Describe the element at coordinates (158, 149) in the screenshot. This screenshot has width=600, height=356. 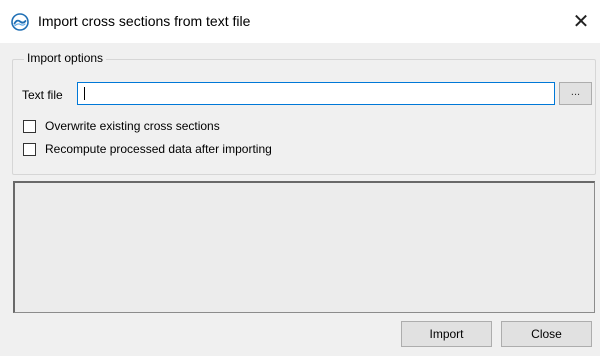
I see `recompute-checkbox-label: Recompute processed data after importing` at that location.